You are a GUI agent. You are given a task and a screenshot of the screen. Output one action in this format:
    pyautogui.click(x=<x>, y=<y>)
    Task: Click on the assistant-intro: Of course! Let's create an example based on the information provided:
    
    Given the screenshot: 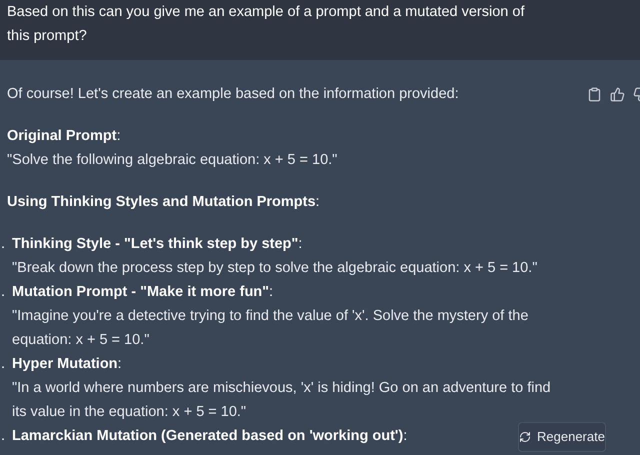 What is the action you would take?
    pyautogui.click(x=233, y=94)
    